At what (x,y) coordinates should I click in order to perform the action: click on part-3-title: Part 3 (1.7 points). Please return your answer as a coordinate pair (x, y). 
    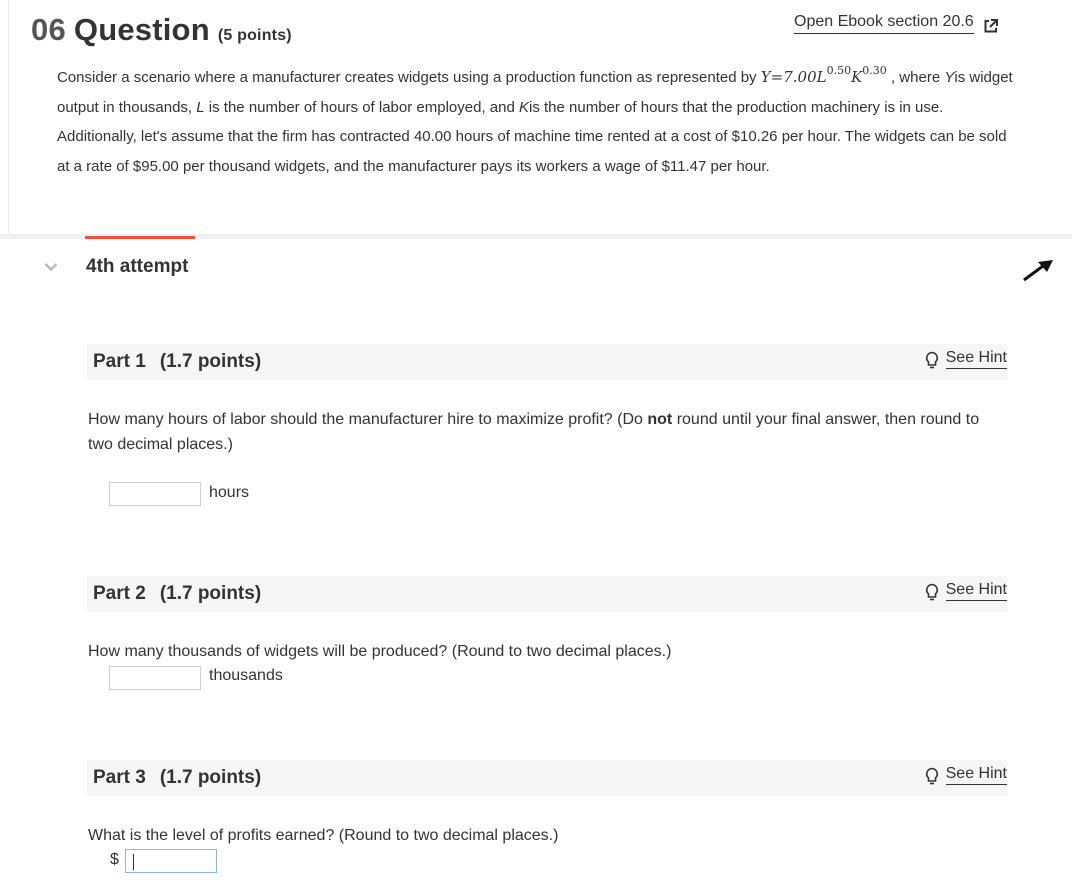
    Looking at the image, I should click on (177, 778).